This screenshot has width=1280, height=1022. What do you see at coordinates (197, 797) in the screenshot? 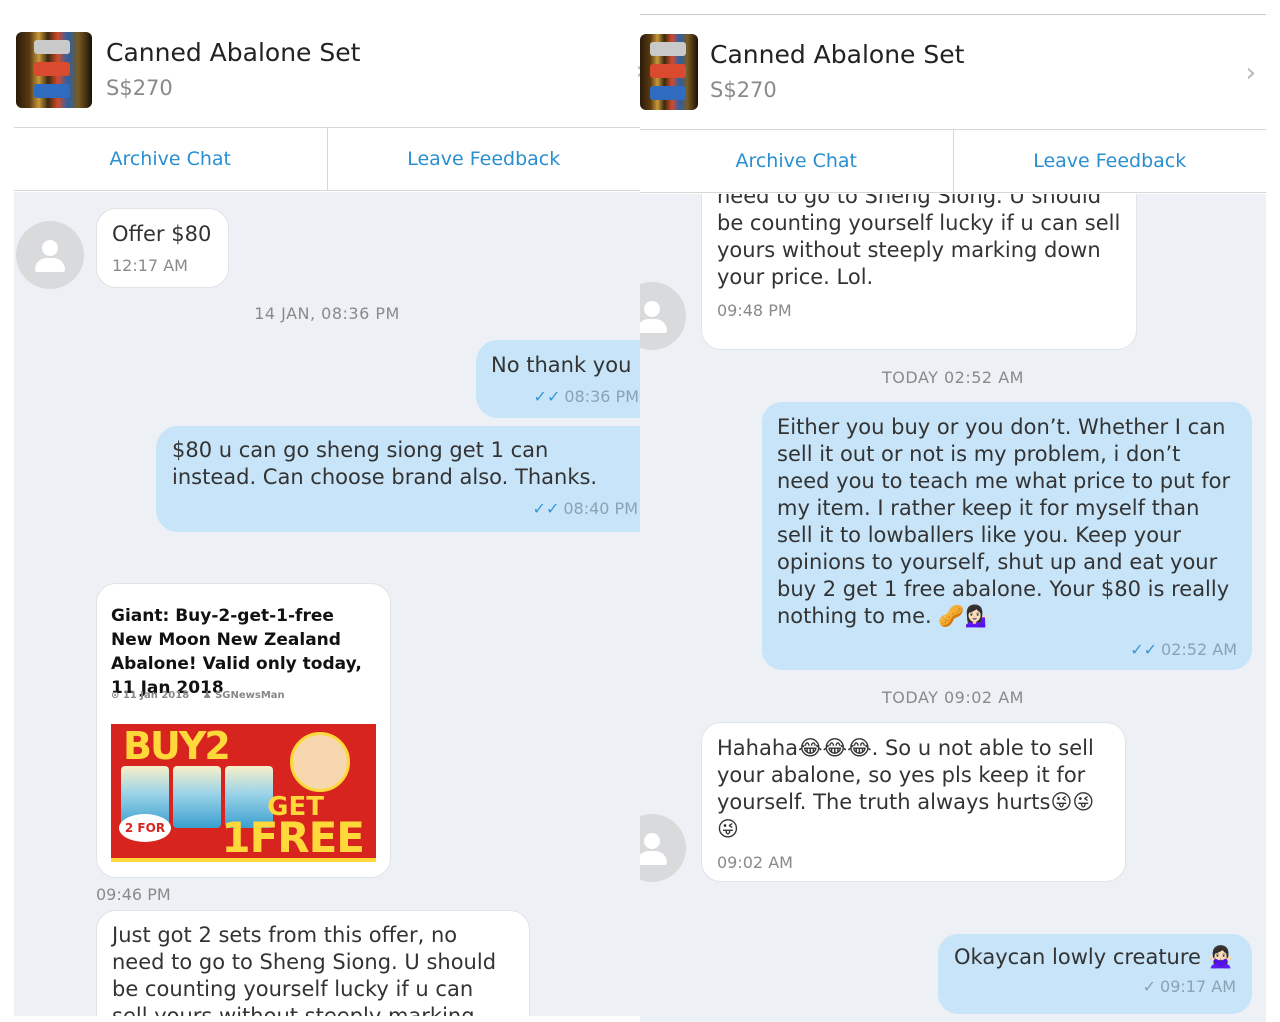
I see `can-image` at bounding box center [197, 797].